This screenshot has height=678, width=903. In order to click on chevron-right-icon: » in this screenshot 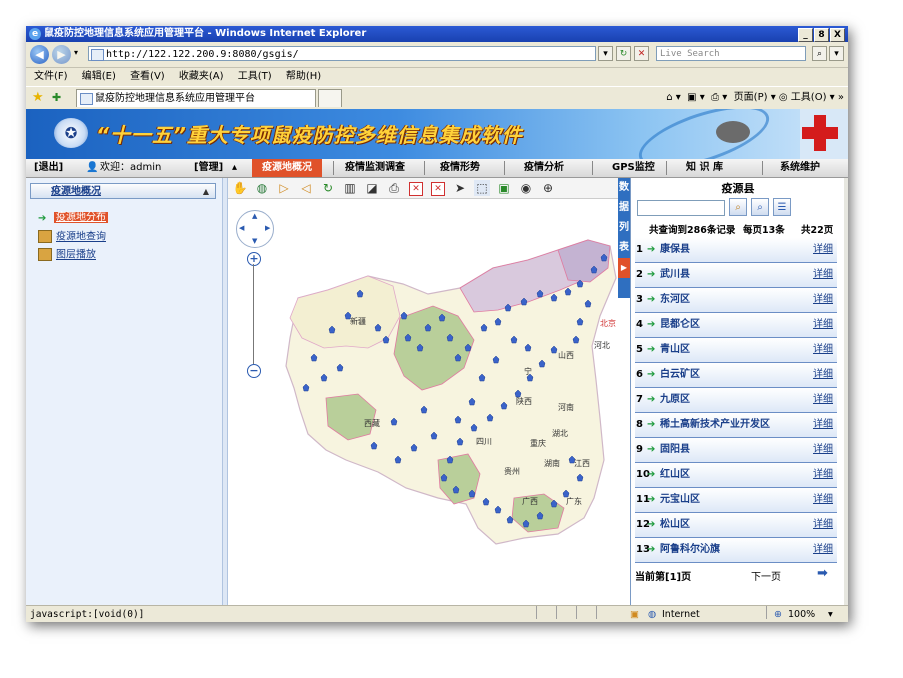, I will do `click(841, 97)`.